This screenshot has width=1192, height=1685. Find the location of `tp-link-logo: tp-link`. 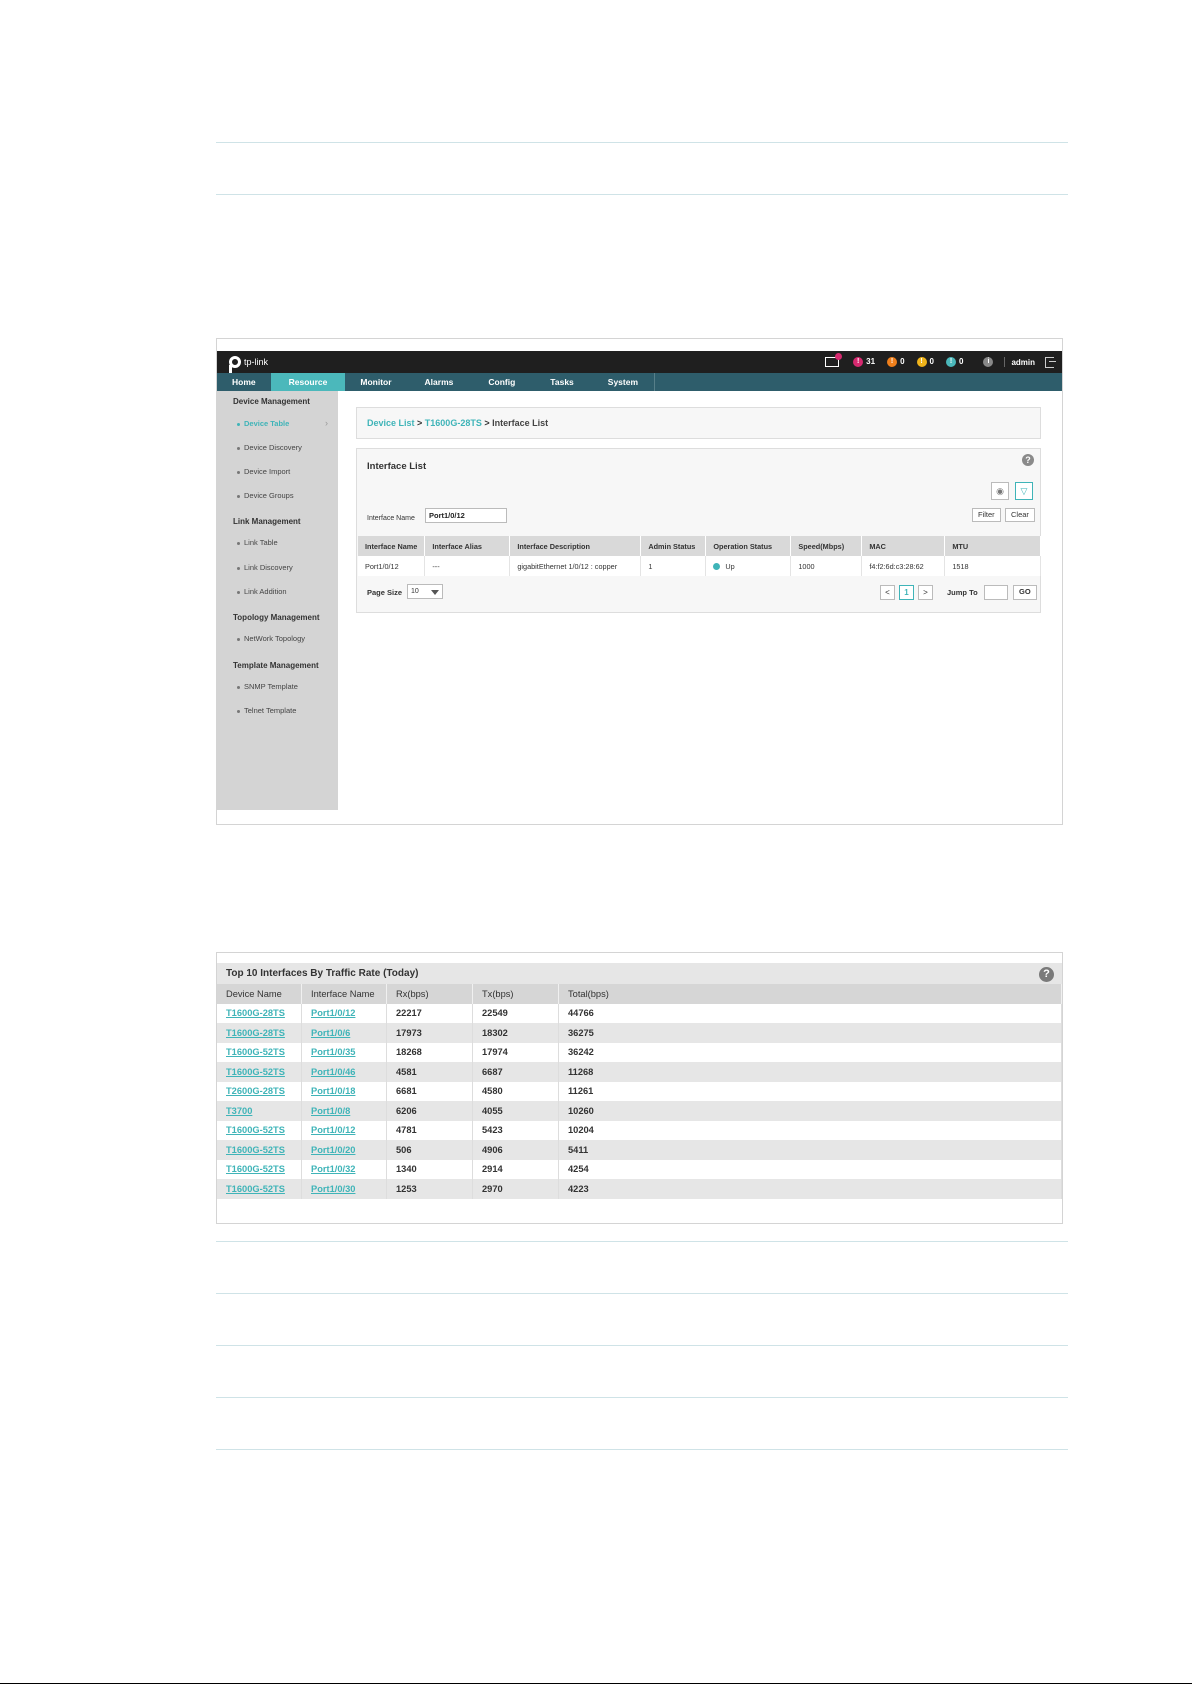

tp-link-logo: tp-link is located at coordinates (248, 363).